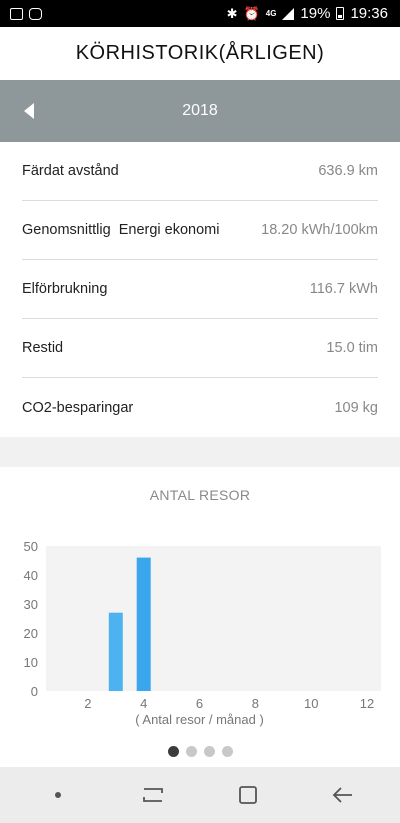 This screenshot has width=400, height=823. Describe the element at coordinates (352, 348) in the screenshot. I see `stat-value: 15.0 tim` at that location.